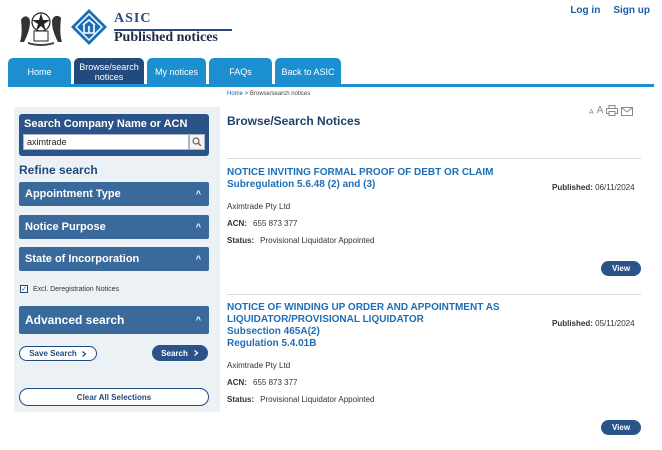  I want to click on search-button-label: Search, so click(174, 353).